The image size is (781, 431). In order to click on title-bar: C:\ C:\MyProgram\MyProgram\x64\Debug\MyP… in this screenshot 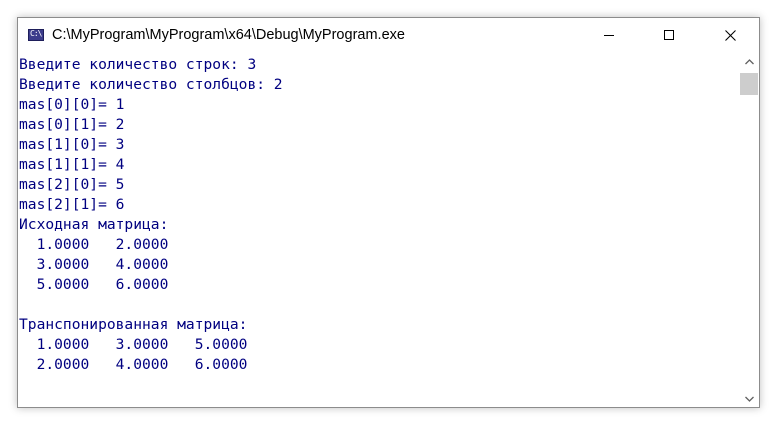, I will do `click(388, 35)`.